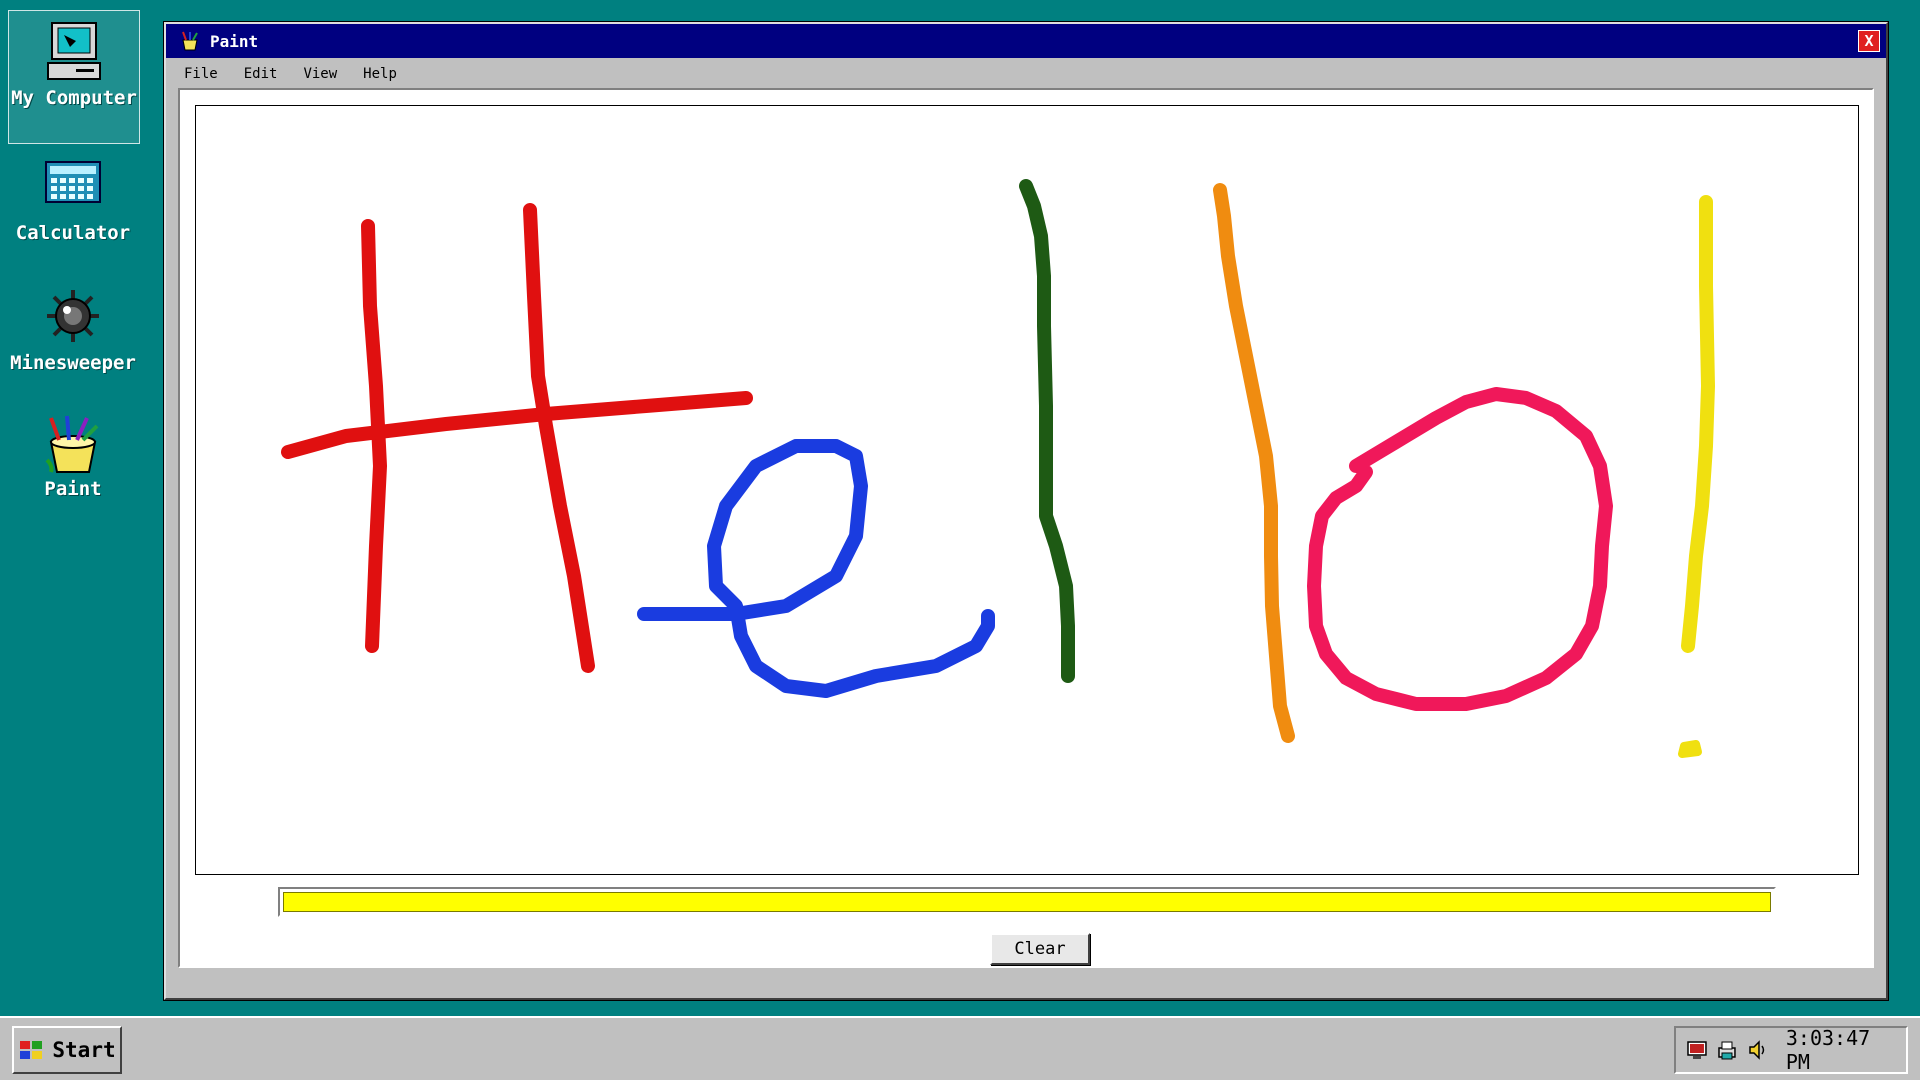  I want to click on menu-bar: File Edit View Help, so click(1026, 74).